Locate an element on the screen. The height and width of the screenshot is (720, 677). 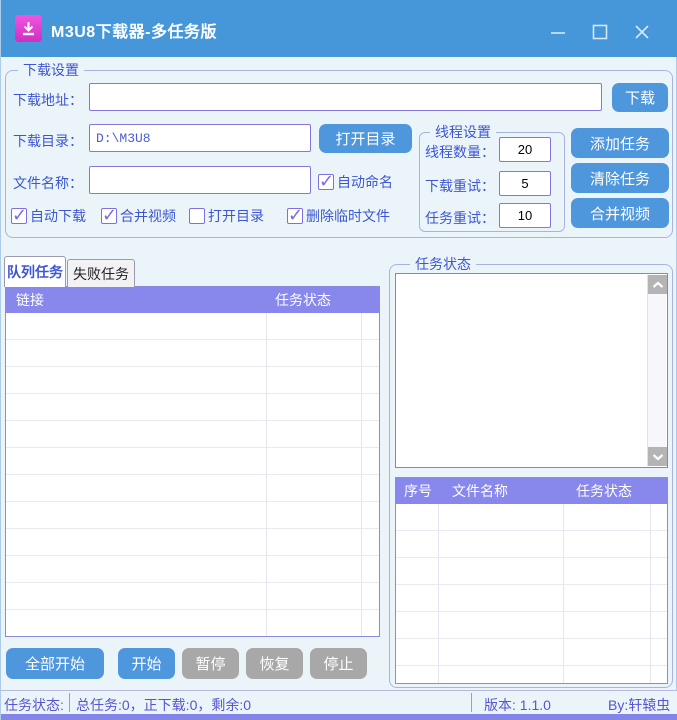
dir-input is located at coordinates (200, 138).